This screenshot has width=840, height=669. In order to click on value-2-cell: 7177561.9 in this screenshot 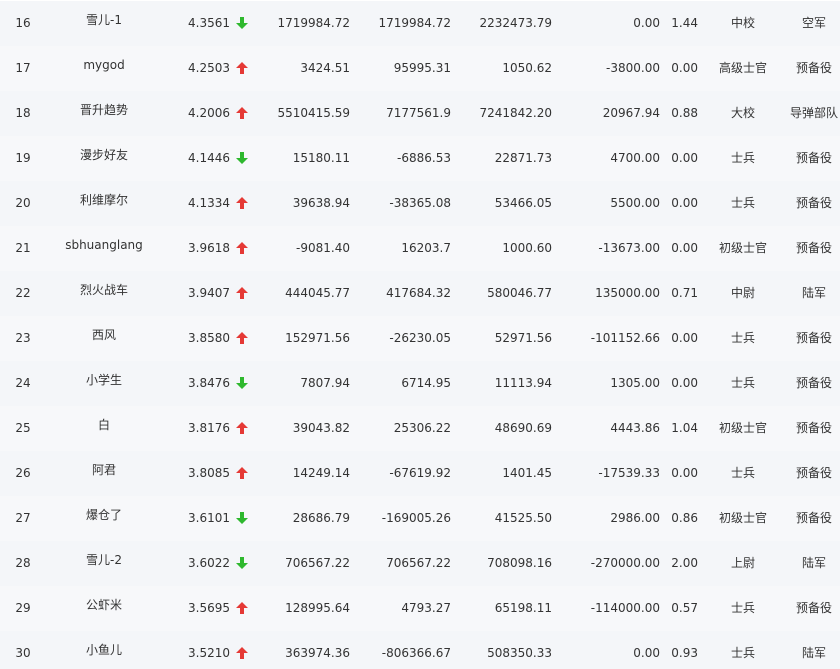, I will do `click(418, 113)`.